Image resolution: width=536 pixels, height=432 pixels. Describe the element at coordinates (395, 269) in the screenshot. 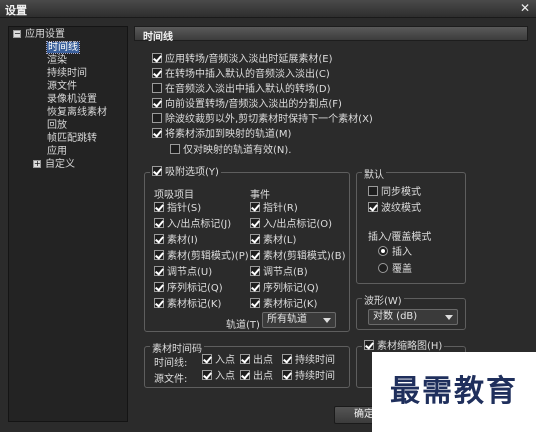

I see `overwrite-radio: 覆盖` at that location.